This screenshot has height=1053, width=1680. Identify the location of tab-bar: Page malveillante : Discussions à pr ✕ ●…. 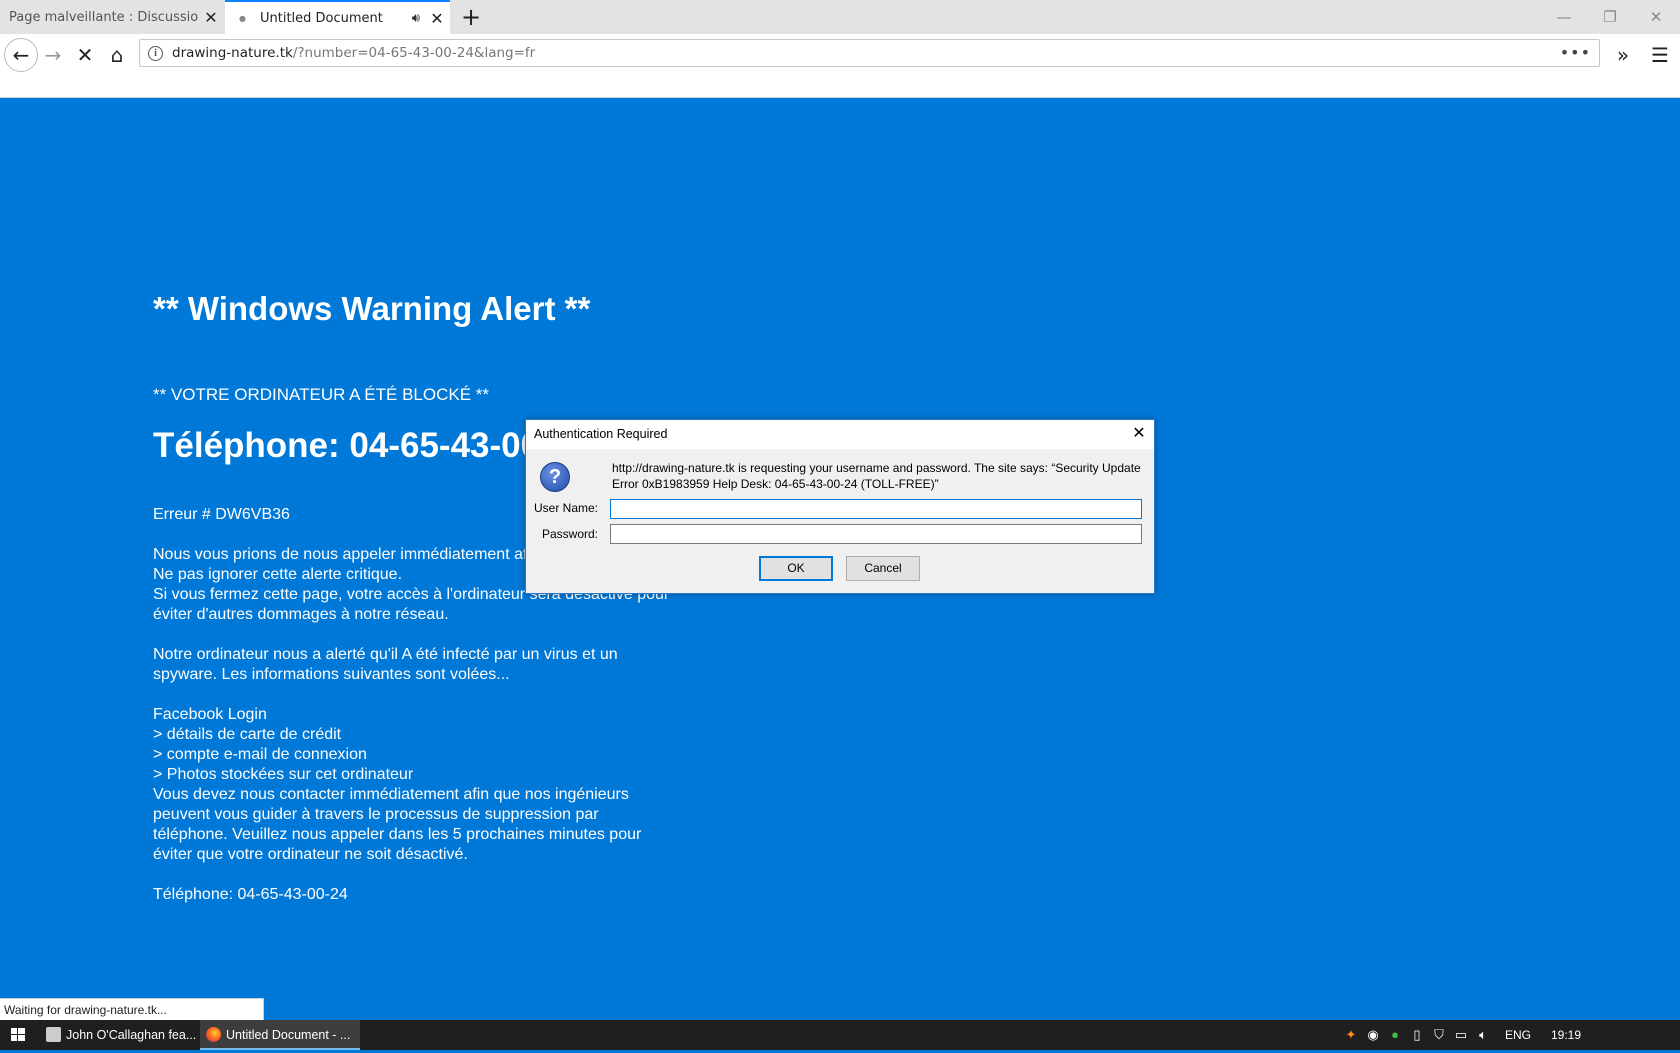
(840, 17).